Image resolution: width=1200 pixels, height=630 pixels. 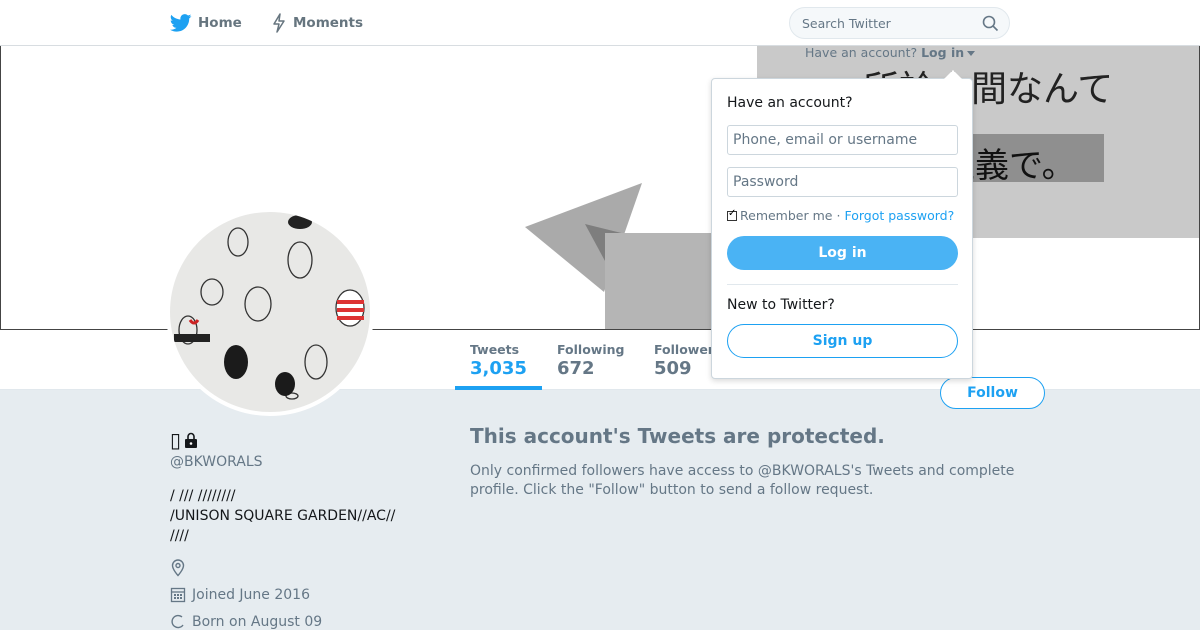 What do you see at coordinates (861, 52) in the screenshot?
I see `have-account-prompt: Have an account?` at bounding box center [861, 52].